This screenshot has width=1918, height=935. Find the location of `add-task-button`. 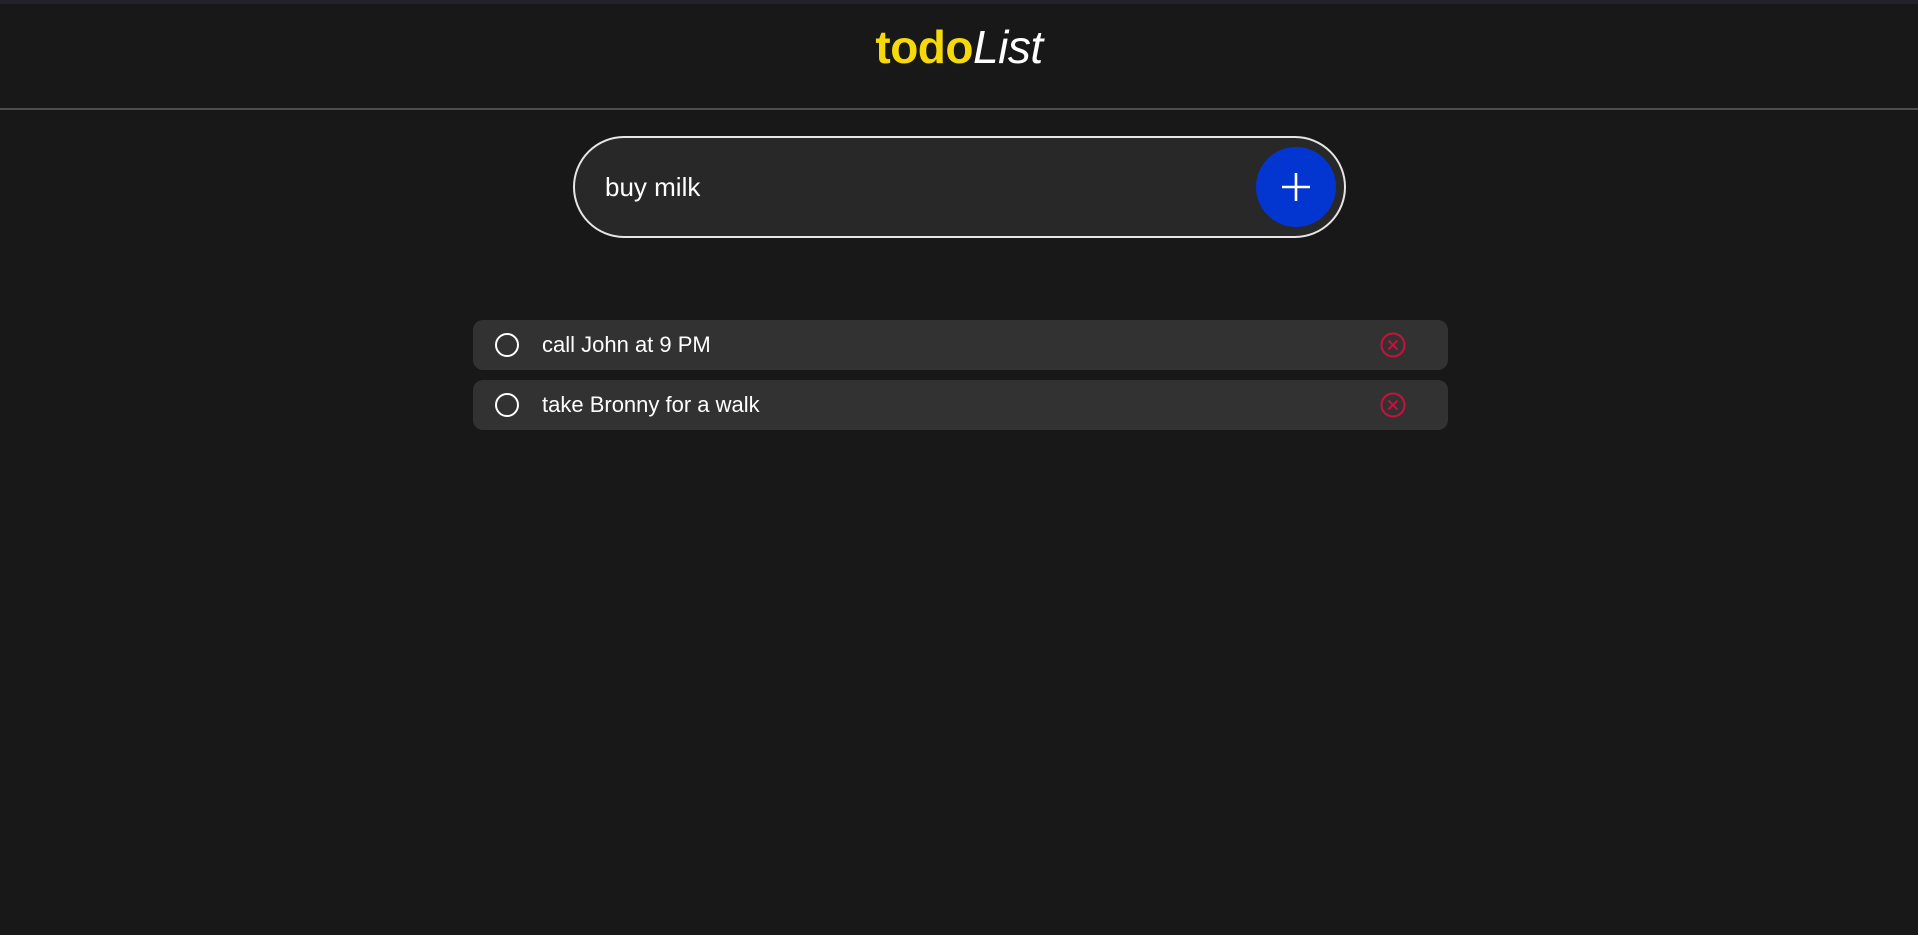

add-task-button is located at coordinates (1296, 187).